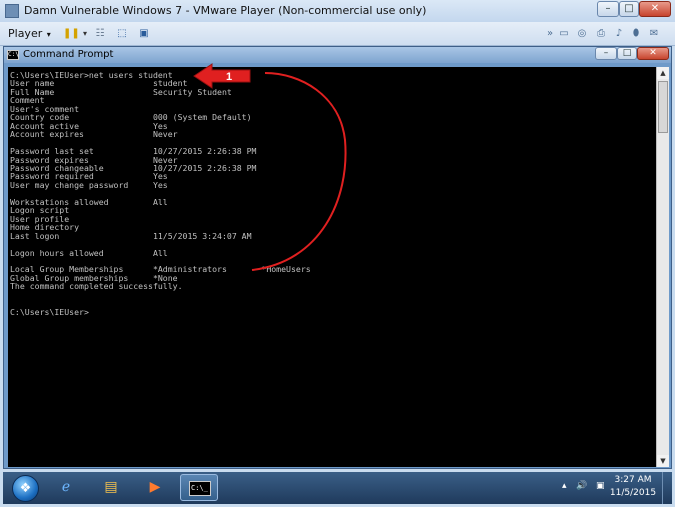 This screenshot has height=507, width=675. Describe the element at coordinates (337, 488) in the screenshot. I see `taskbar: ❖ ℯ ▤ ▶ C:\_ ▴ 🔊 ▣ 3:27 AM 11/5/2015` at that location.